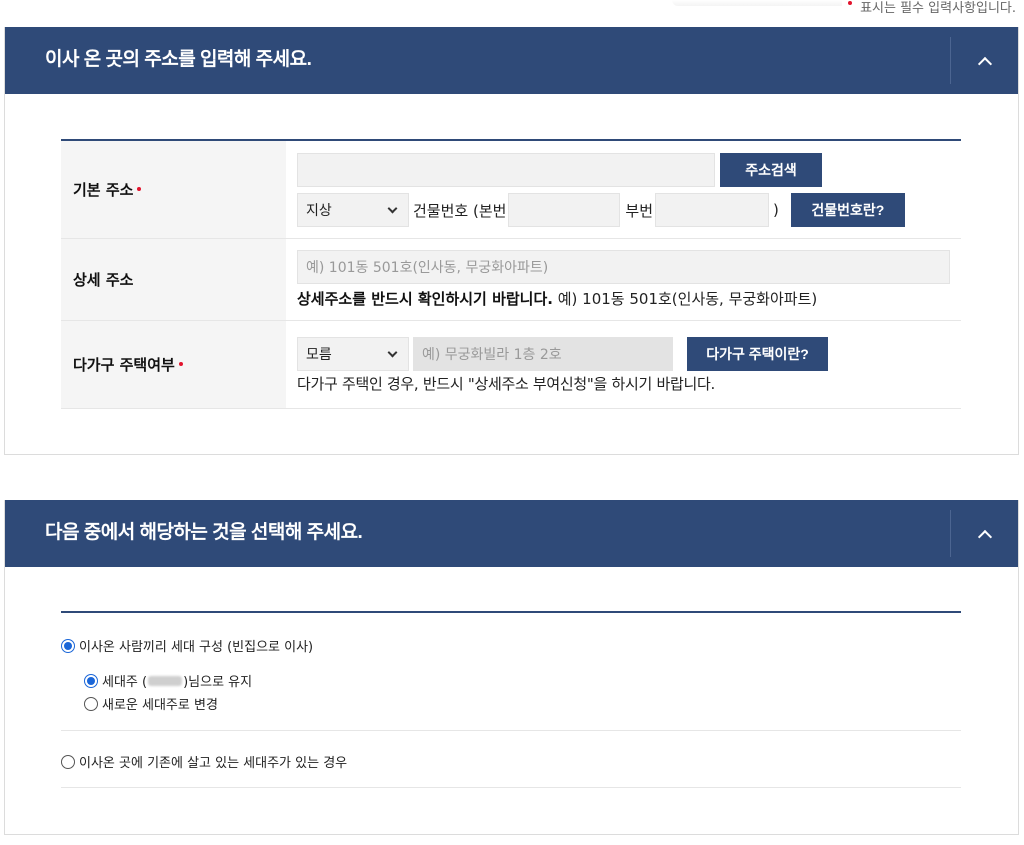 The height and width of the screenshot is (845, 1024). What do you see at coordinates (847, 210) in the screenshot?
I see `building-no-info-button: 건물번호란?` at bounding box center [847, 210].